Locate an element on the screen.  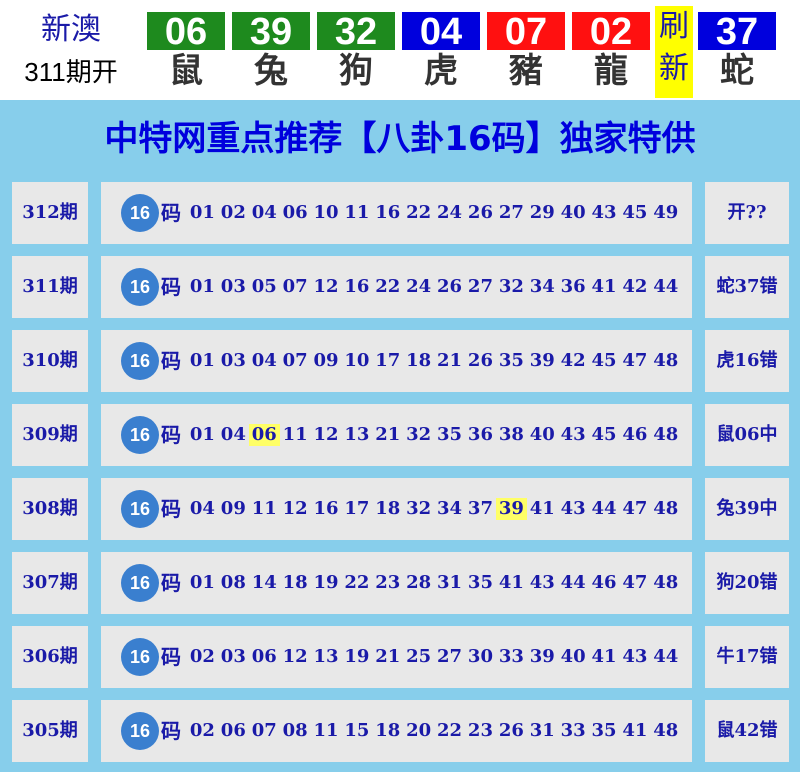
predicted-number: 26 is located at coordinates (450, 286).